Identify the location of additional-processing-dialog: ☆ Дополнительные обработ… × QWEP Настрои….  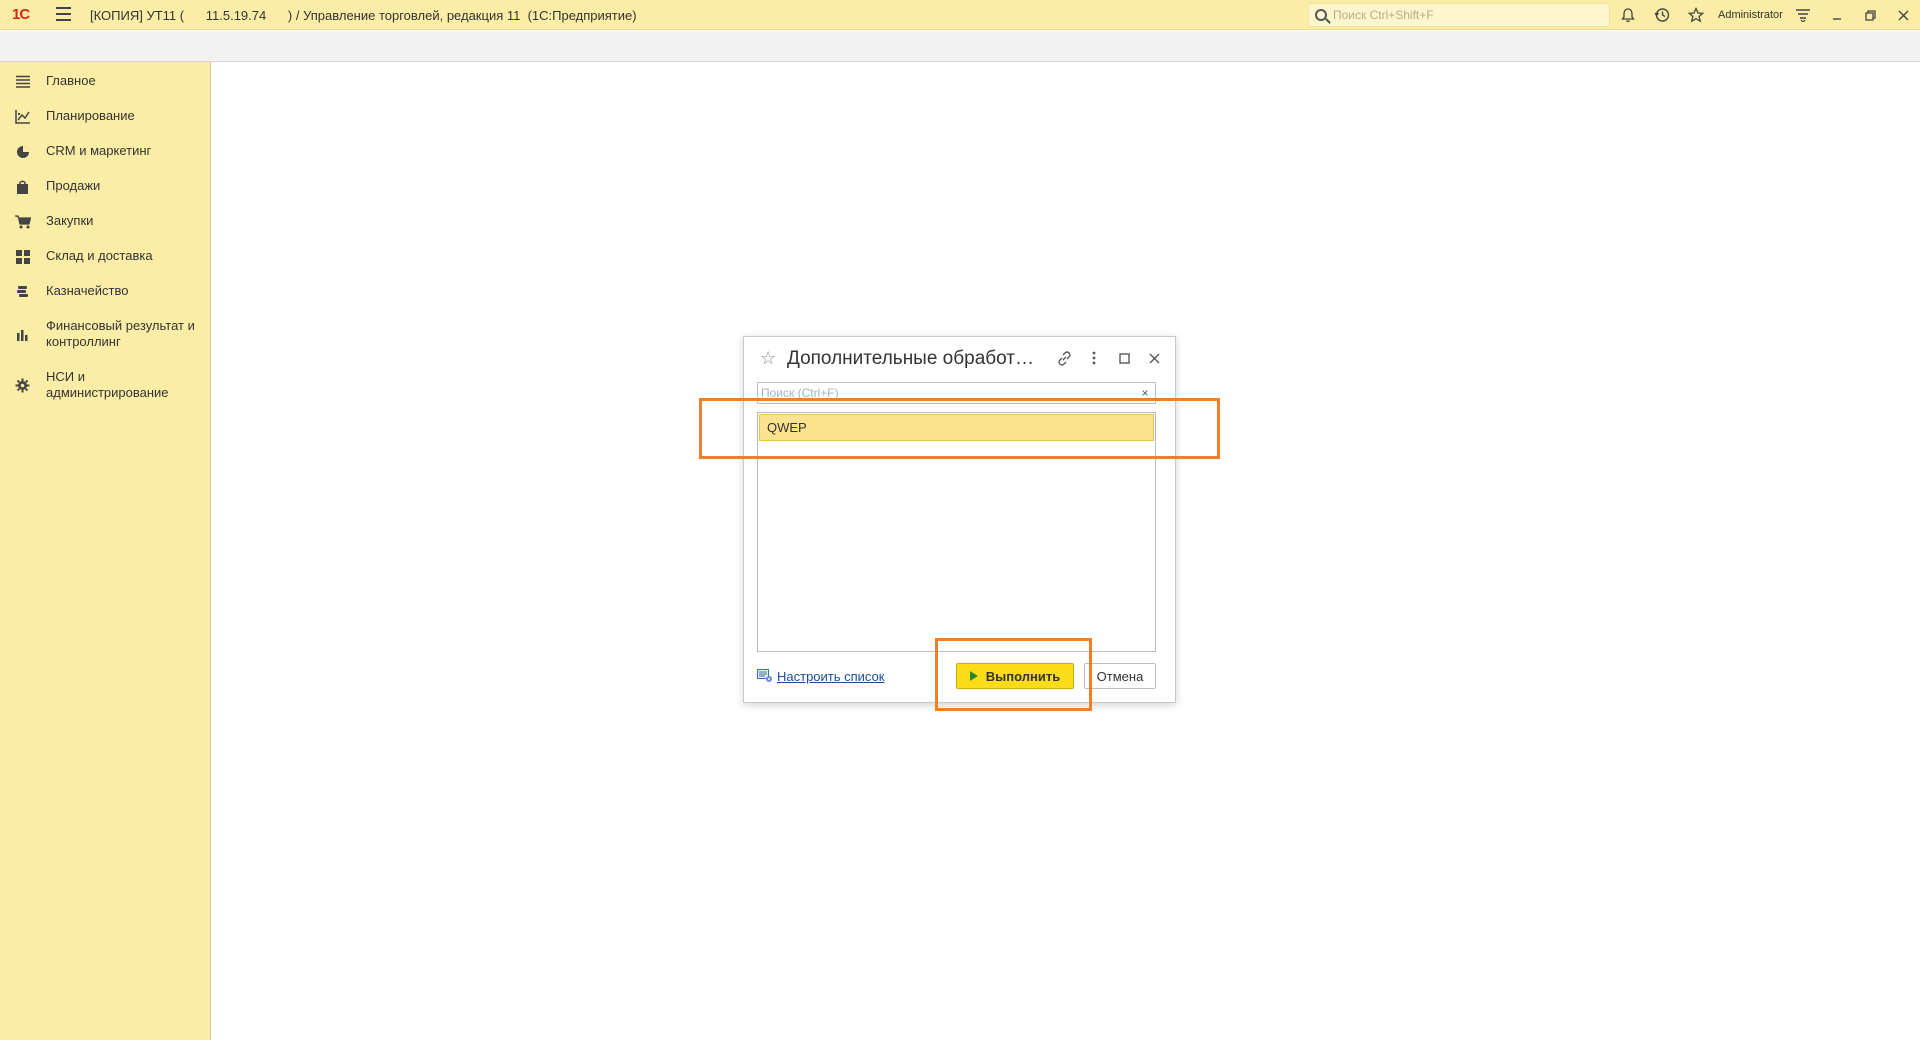
(959, 519).